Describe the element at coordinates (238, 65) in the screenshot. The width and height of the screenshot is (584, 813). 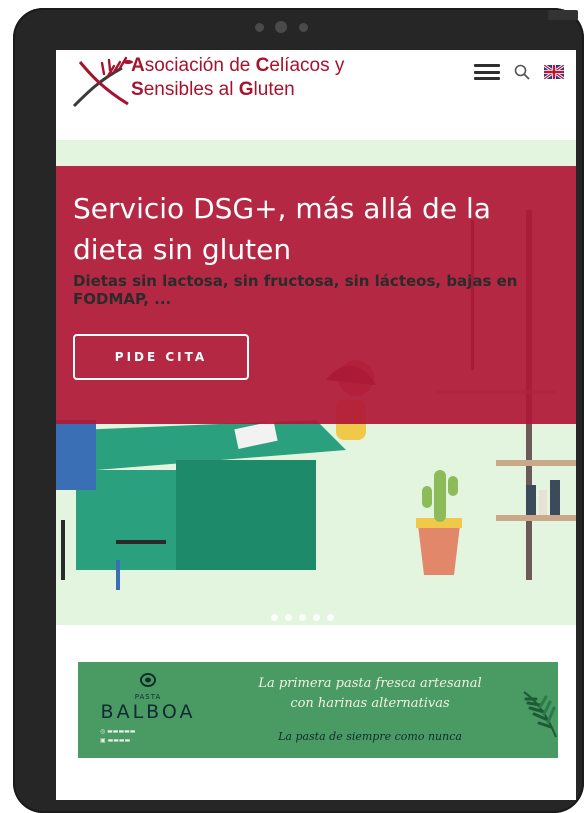
I see `logo-line-1: Asociación de Celíacos y` at that location.